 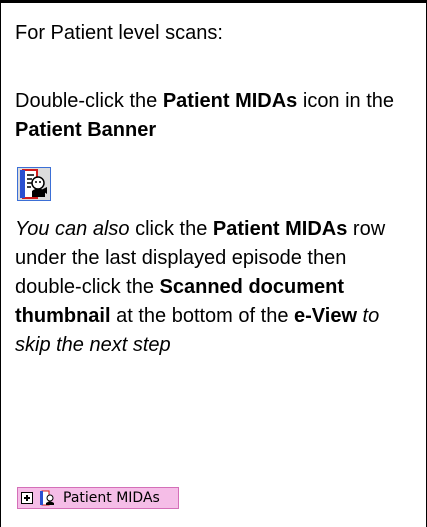 I want to click on patient-midas-row: Patient MIDAs, so click(x=98, y=498).